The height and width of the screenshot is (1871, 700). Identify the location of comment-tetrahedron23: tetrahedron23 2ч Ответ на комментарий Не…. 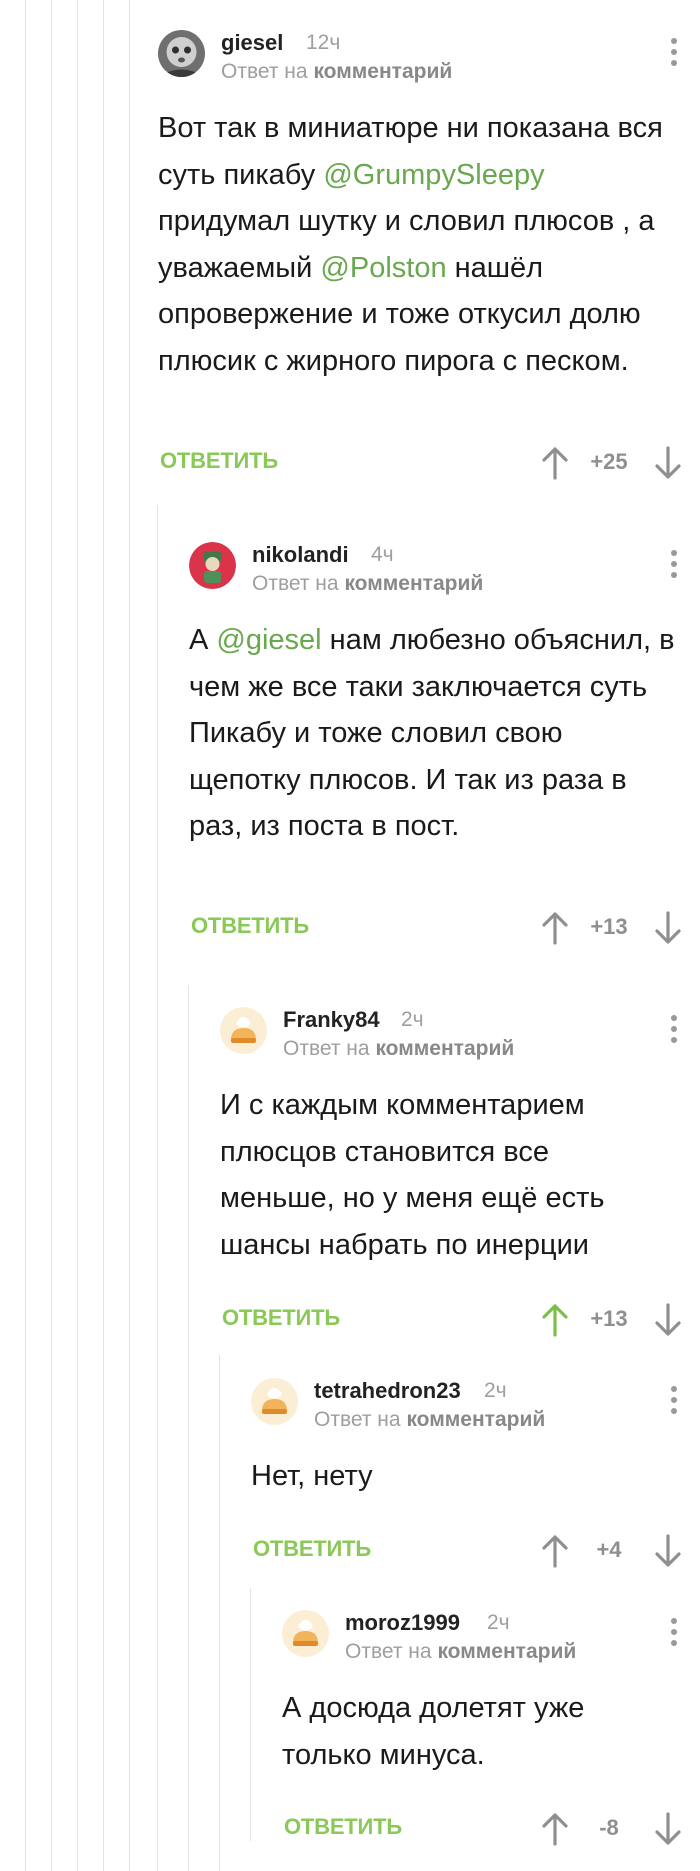
(475, 1463).